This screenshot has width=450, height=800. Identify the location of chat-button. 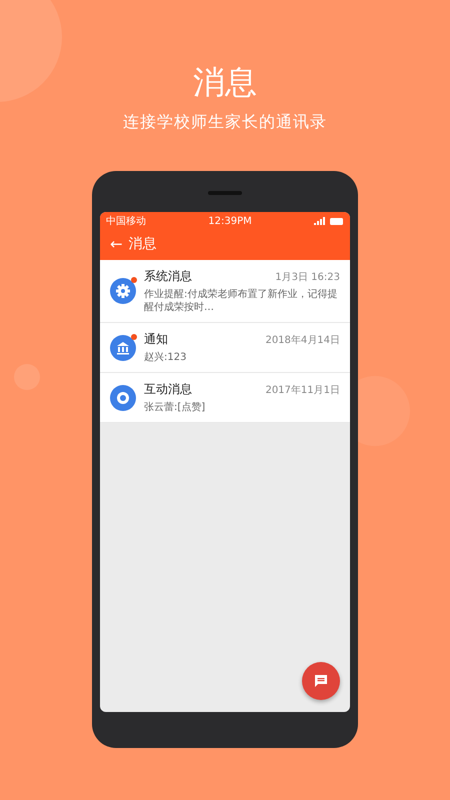
(321, 681).